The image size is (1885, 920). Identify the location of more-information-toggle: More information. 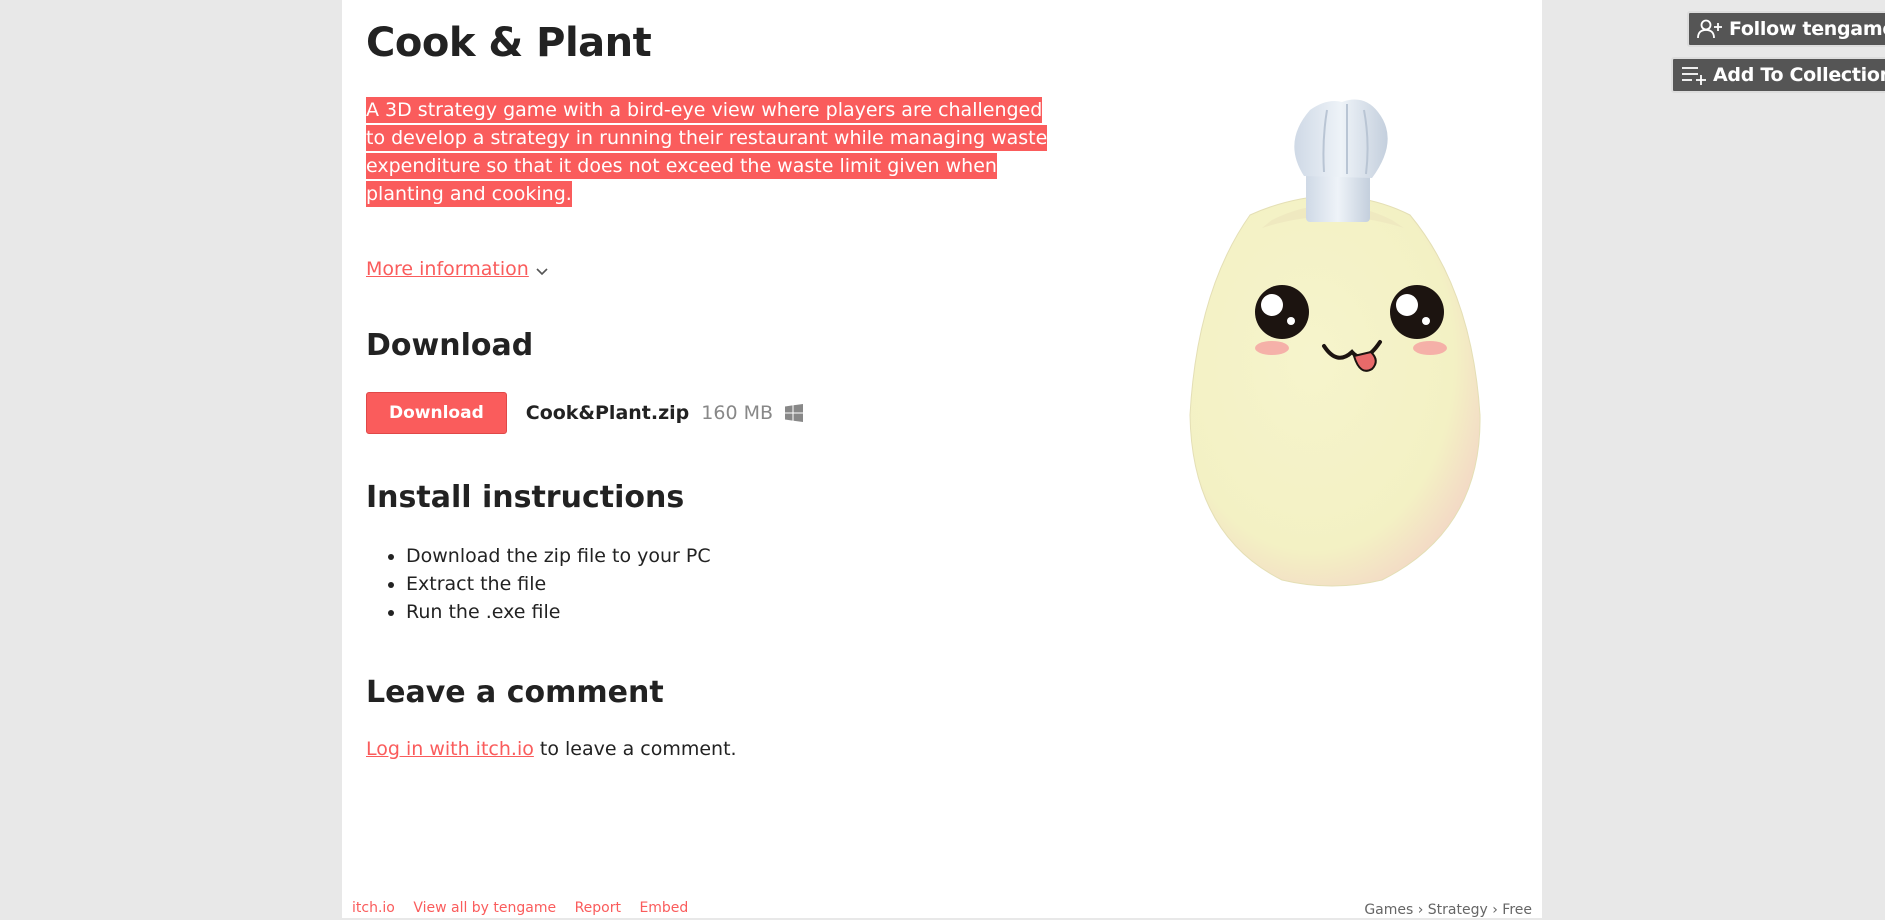
(457, 269).